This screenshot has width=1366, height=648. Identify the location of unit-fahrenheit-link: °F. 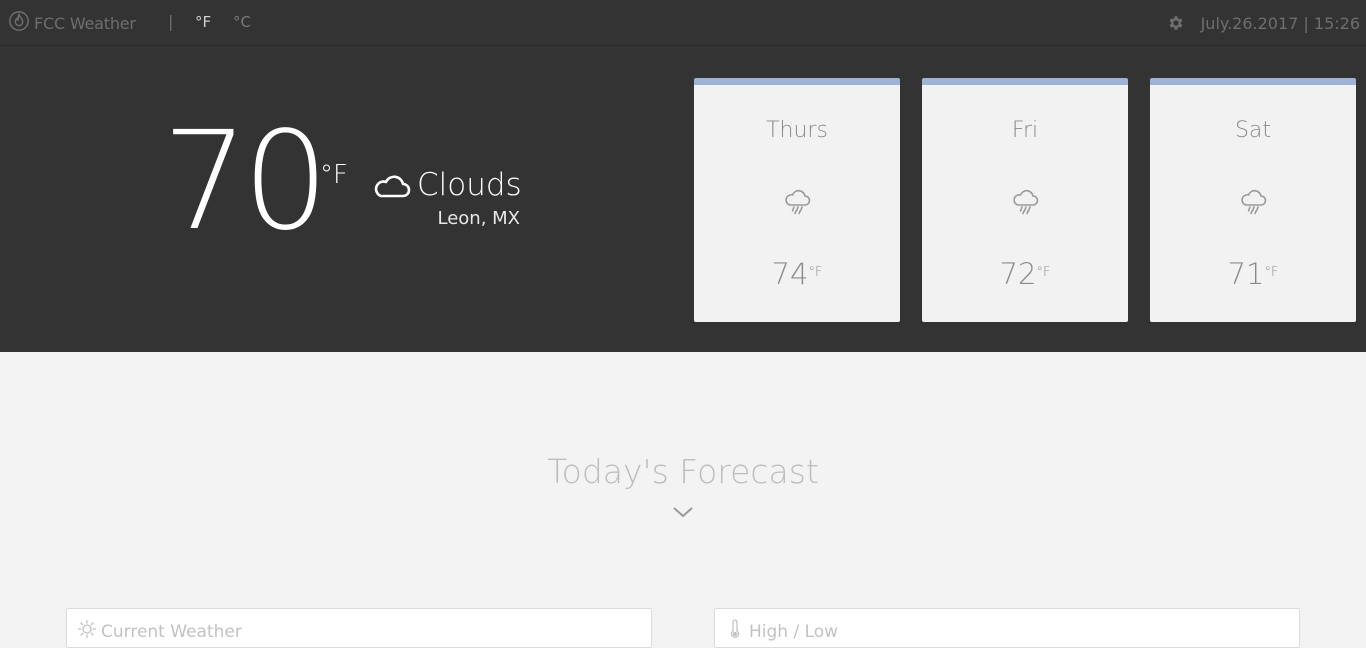
(203, 22).